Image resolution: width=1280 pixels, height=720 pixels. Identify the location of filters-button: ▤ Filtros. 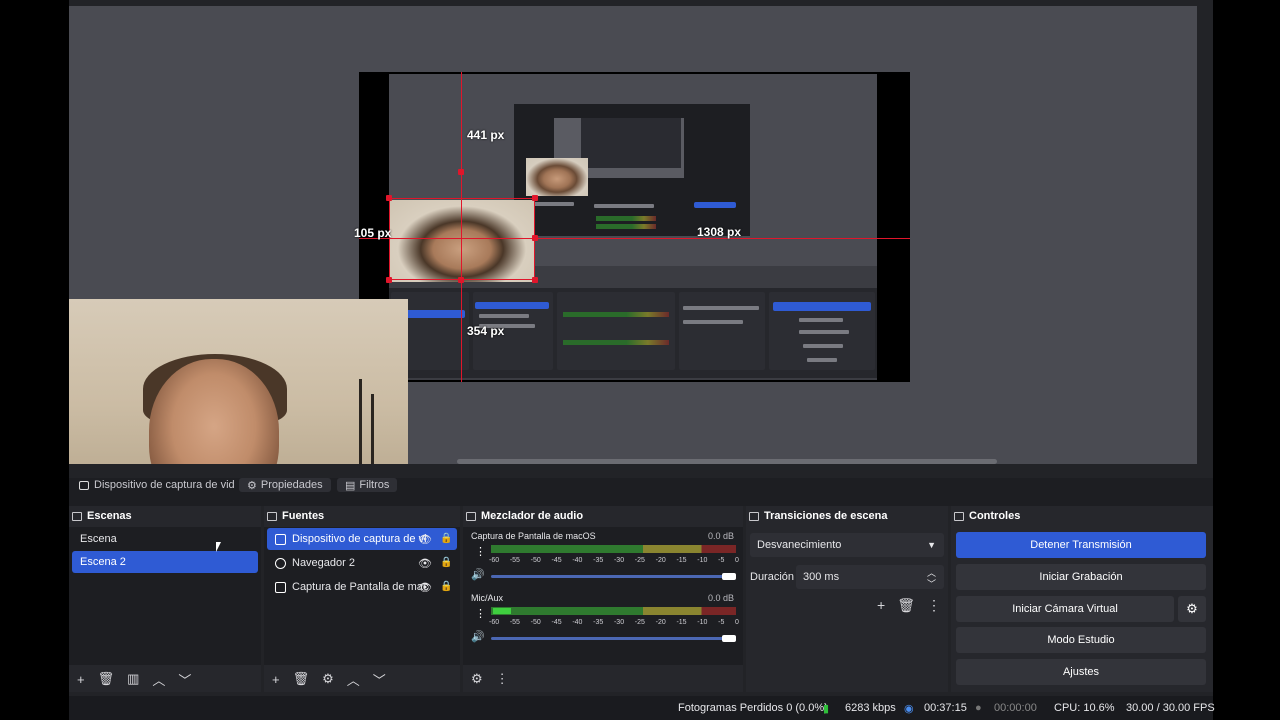
(367, 485).